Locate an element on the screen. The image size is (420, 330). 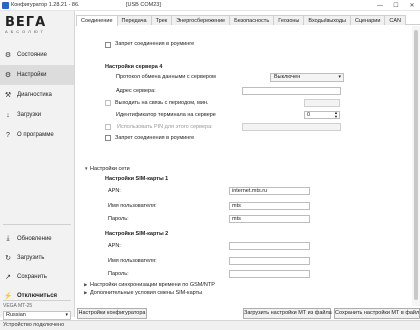
status-bar: Устройство подключено is located at coordinates (210, 325).